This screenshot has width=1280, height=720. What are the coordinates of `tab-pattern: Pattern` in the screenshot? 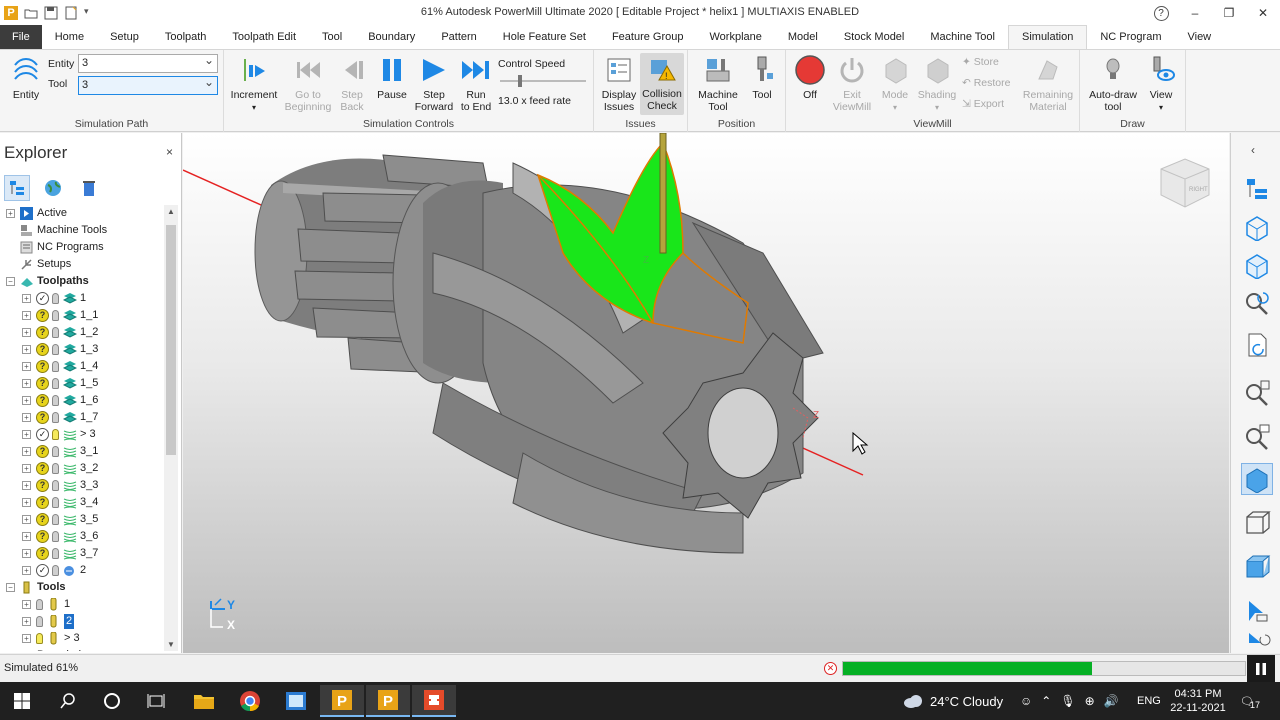 It's located at (458, 37).